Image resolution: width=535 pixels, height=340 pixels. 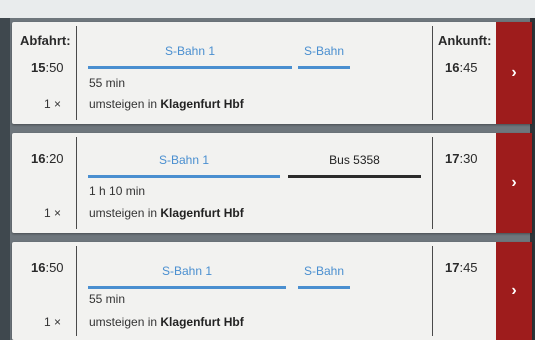 I want to click on arrival-time: 17:30, so click(x=461, y=158).